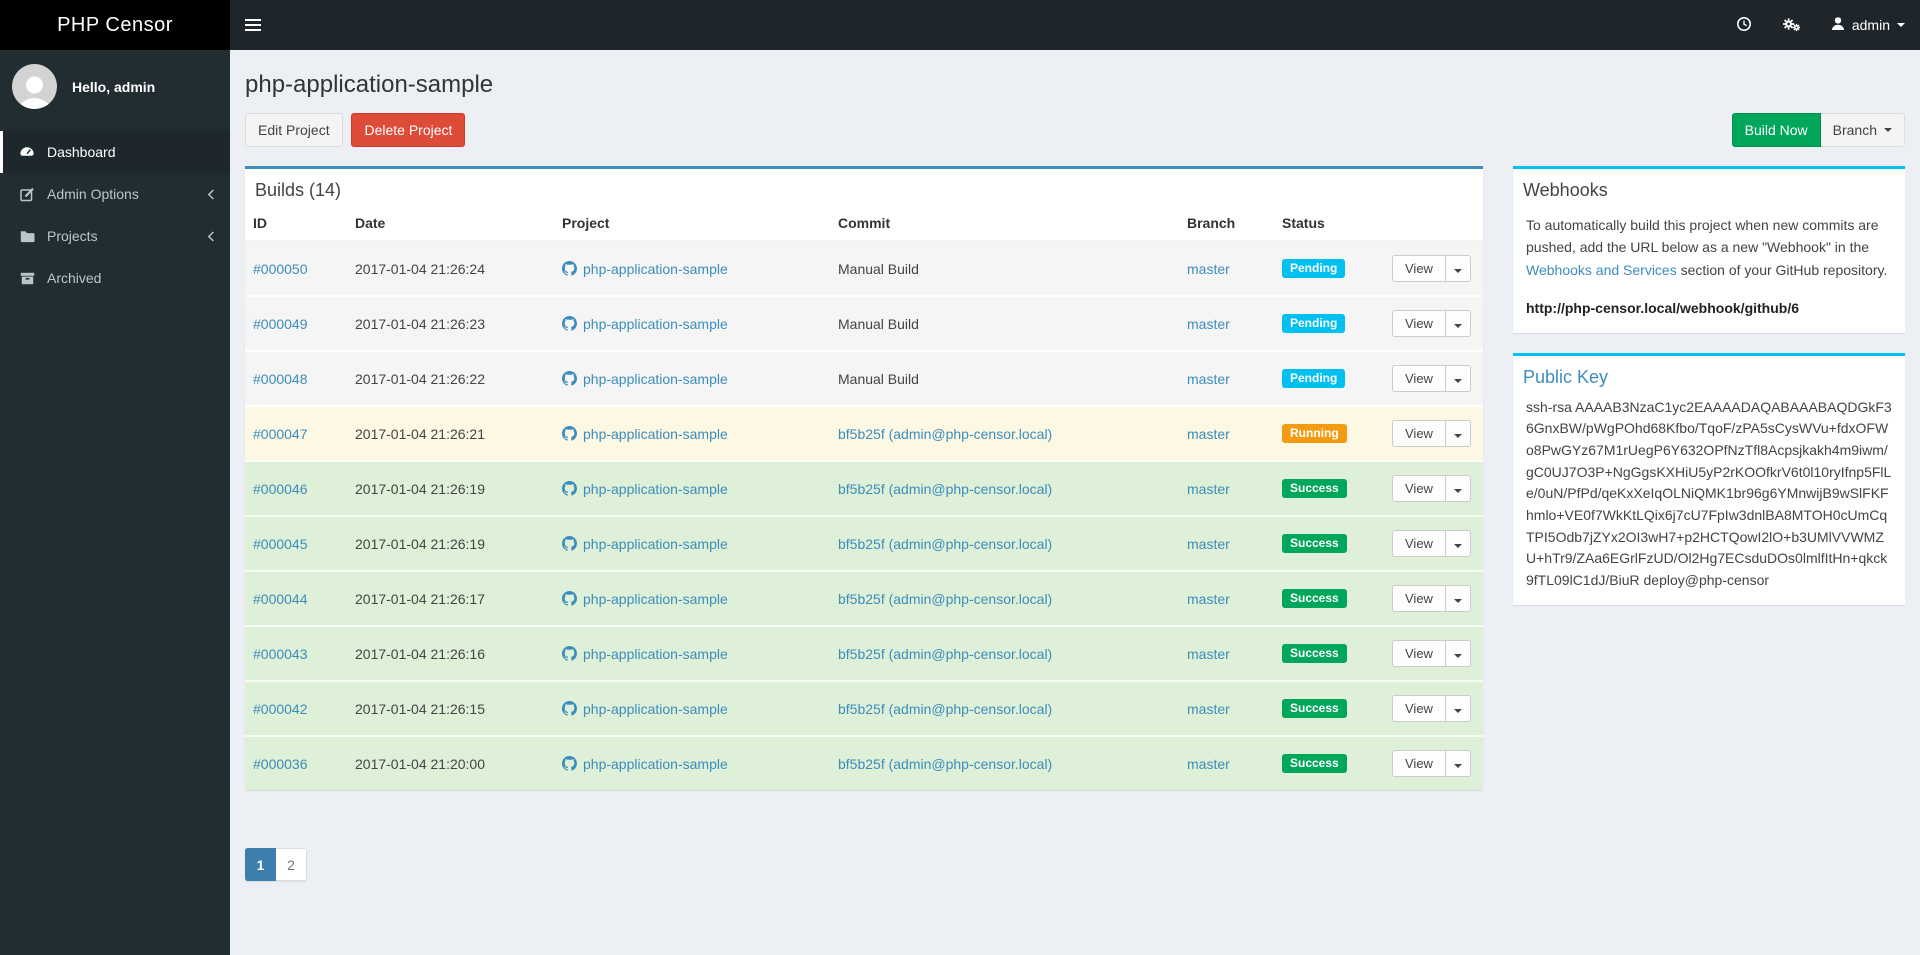  What do you see at coordinates (1782, 269) in the screenshot?
I see `webhooks-text: section of your GitHub repository.` at bounding box center [1782, 269].